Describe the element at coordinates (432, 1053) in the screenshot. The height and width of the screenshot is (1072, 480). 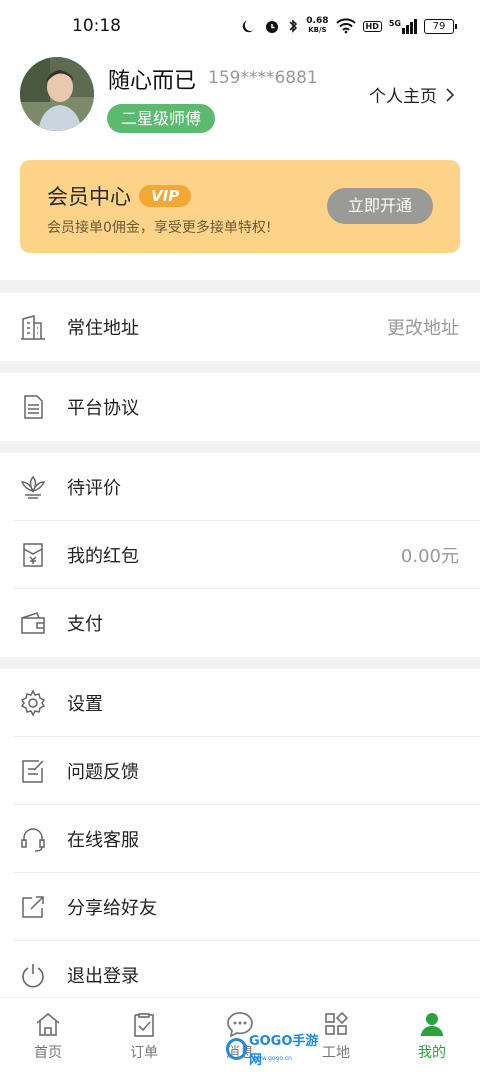
I see `tab-label: 我的` at that location.